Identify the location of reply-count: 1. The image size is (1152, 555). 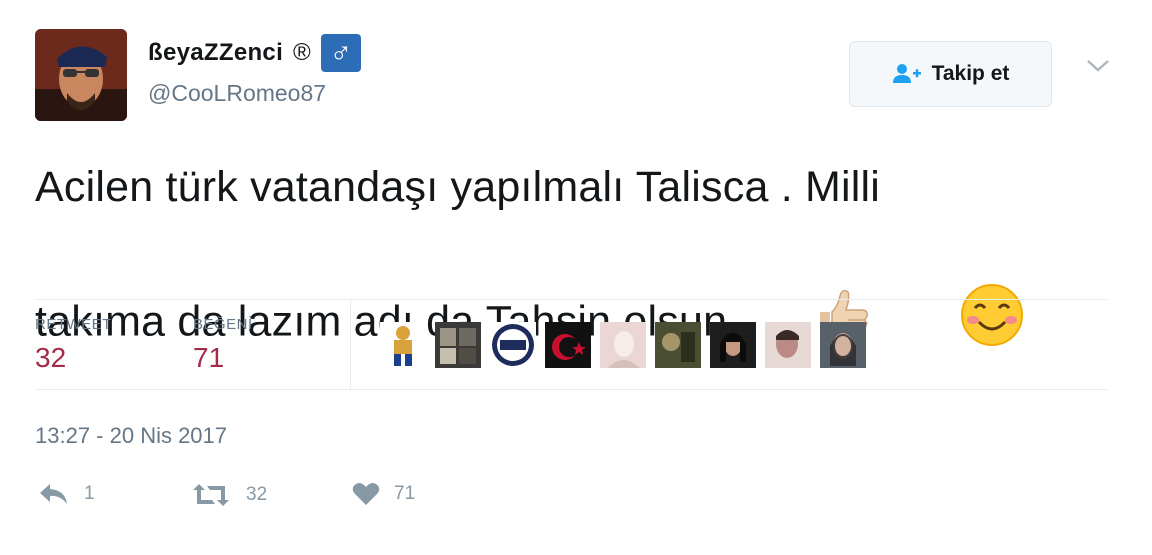
(89, 493).